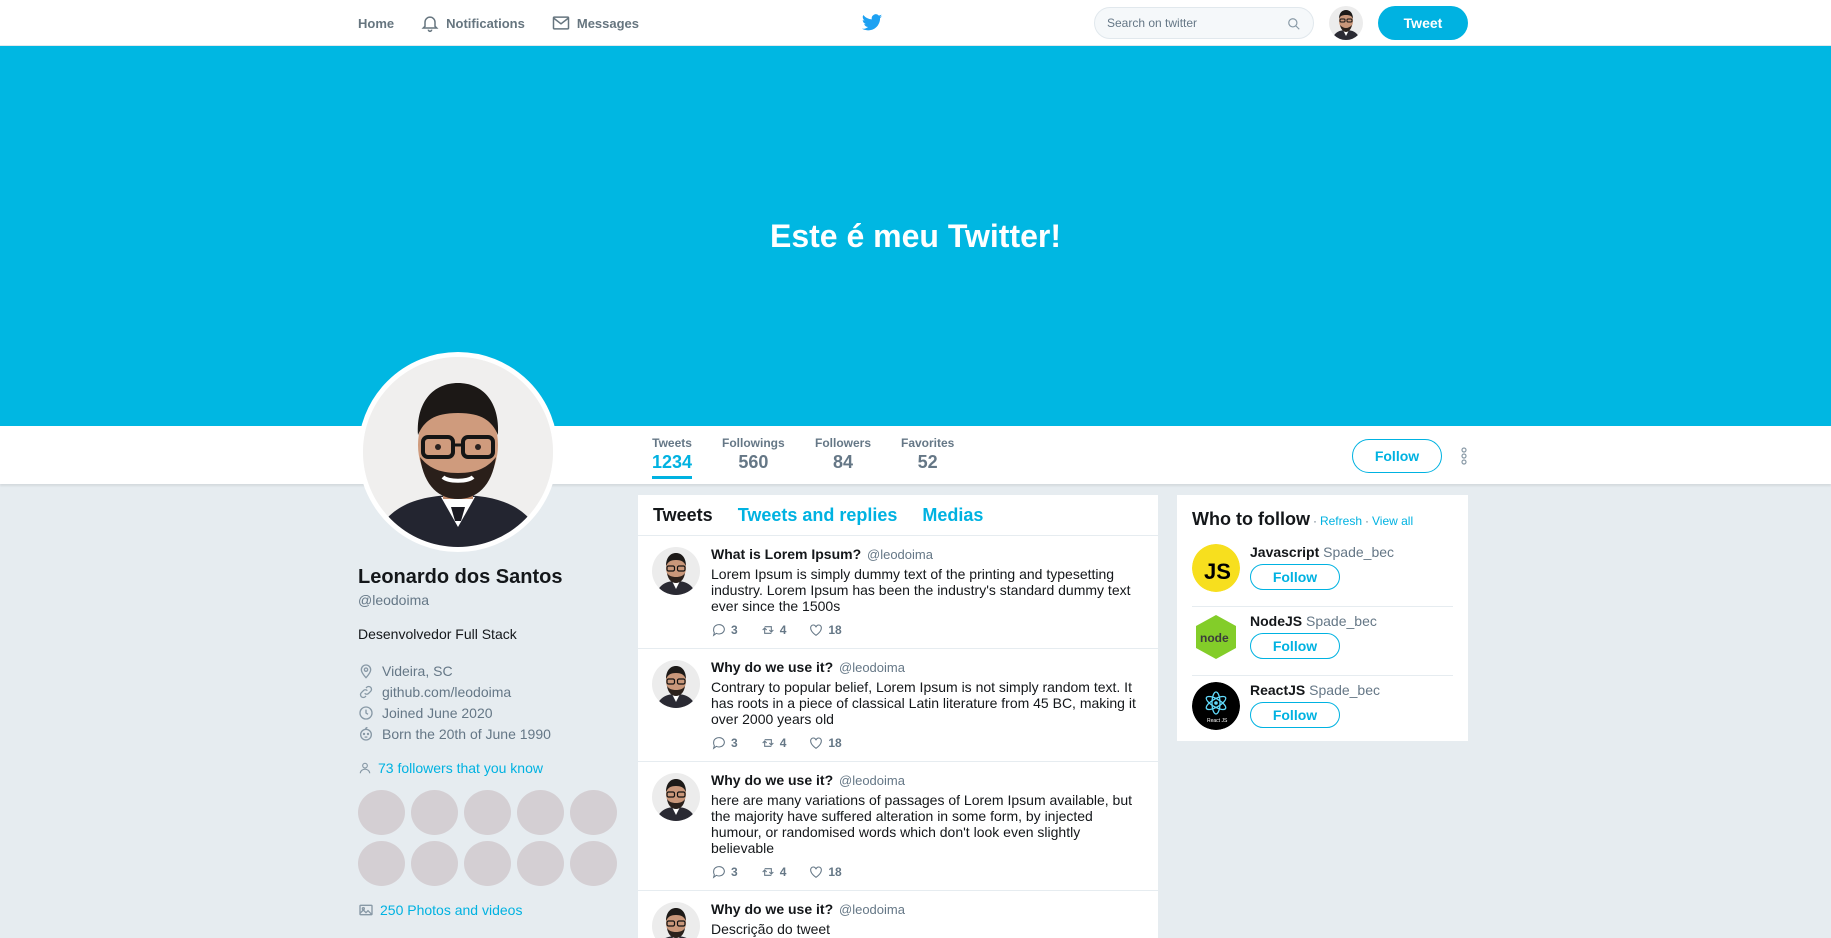  I want to click on followers-you-know-text: 73 followers that you know, so click(460, 768).